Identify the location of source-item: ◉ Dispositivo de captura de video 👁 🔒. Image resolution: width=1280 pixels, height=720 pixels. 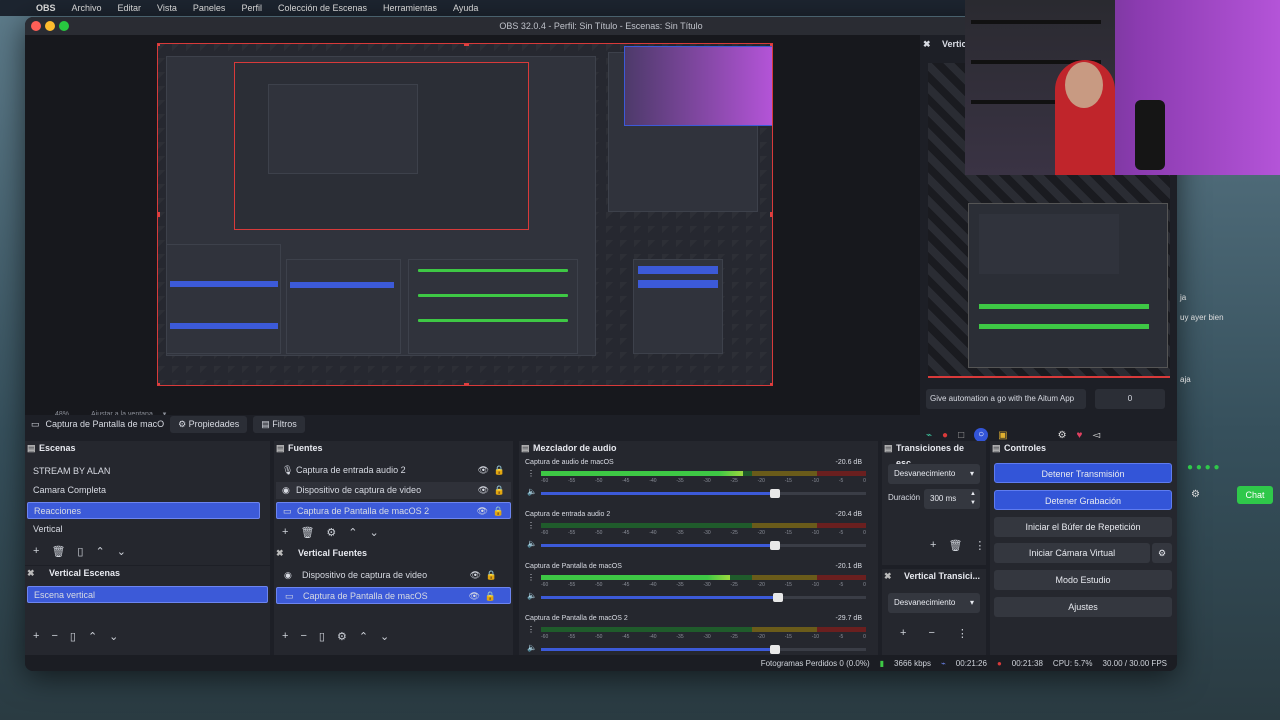
(393, 490).